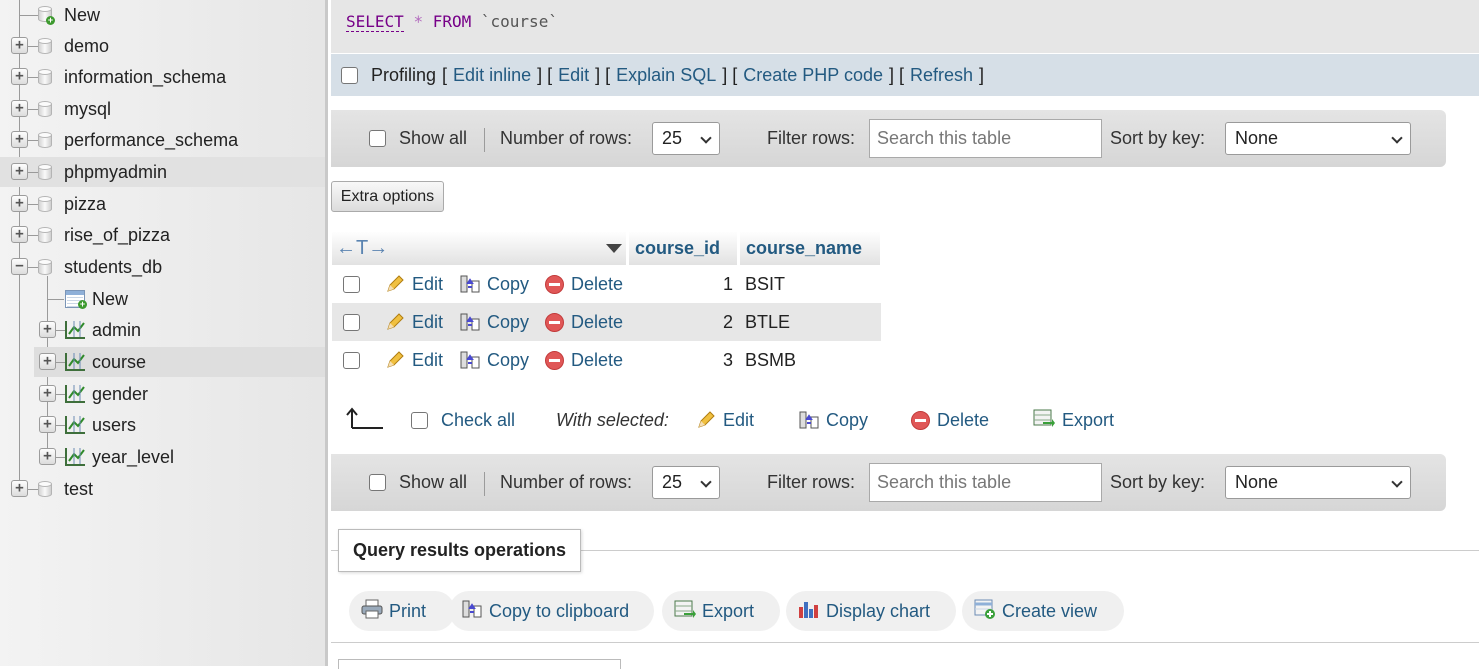 The height and width of the screenshot is (669, 1479). What do you see at coordinates (478, 420) in the screenshot?
I see `check-all-label: Check all` at bounding box center [478, 420].